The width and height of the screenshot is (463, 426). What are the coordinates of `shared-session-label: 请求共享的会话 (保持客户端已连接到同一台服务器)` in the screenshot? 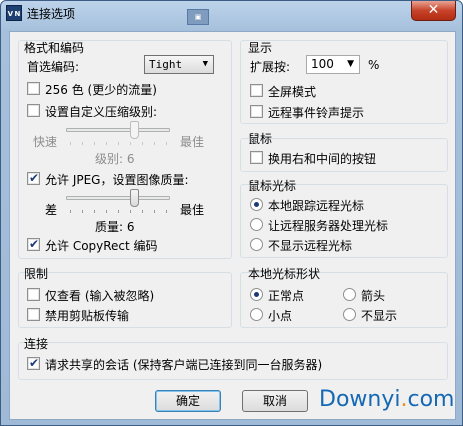 It's located at (183, 364).